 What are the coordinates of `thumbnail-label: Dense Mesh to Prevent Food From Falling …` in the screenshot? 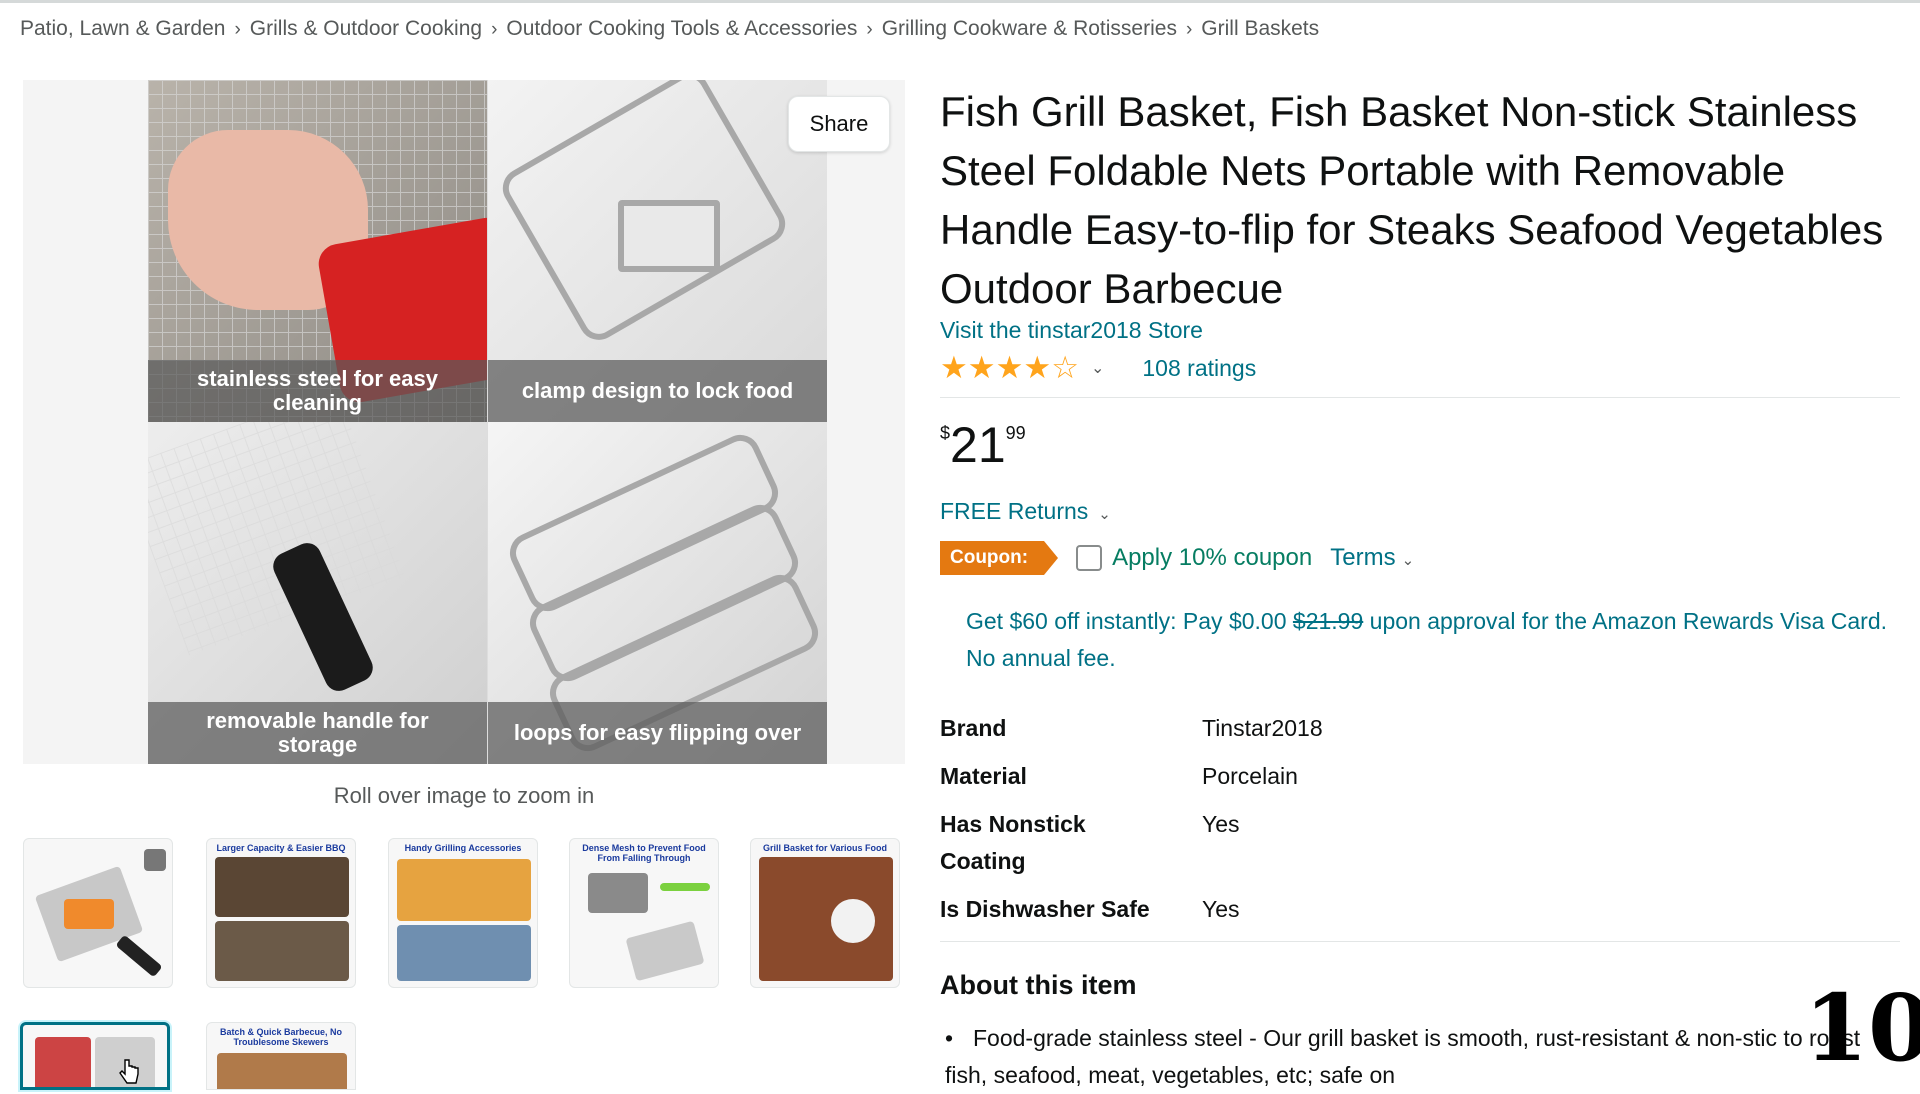 It's located at (644, 853).